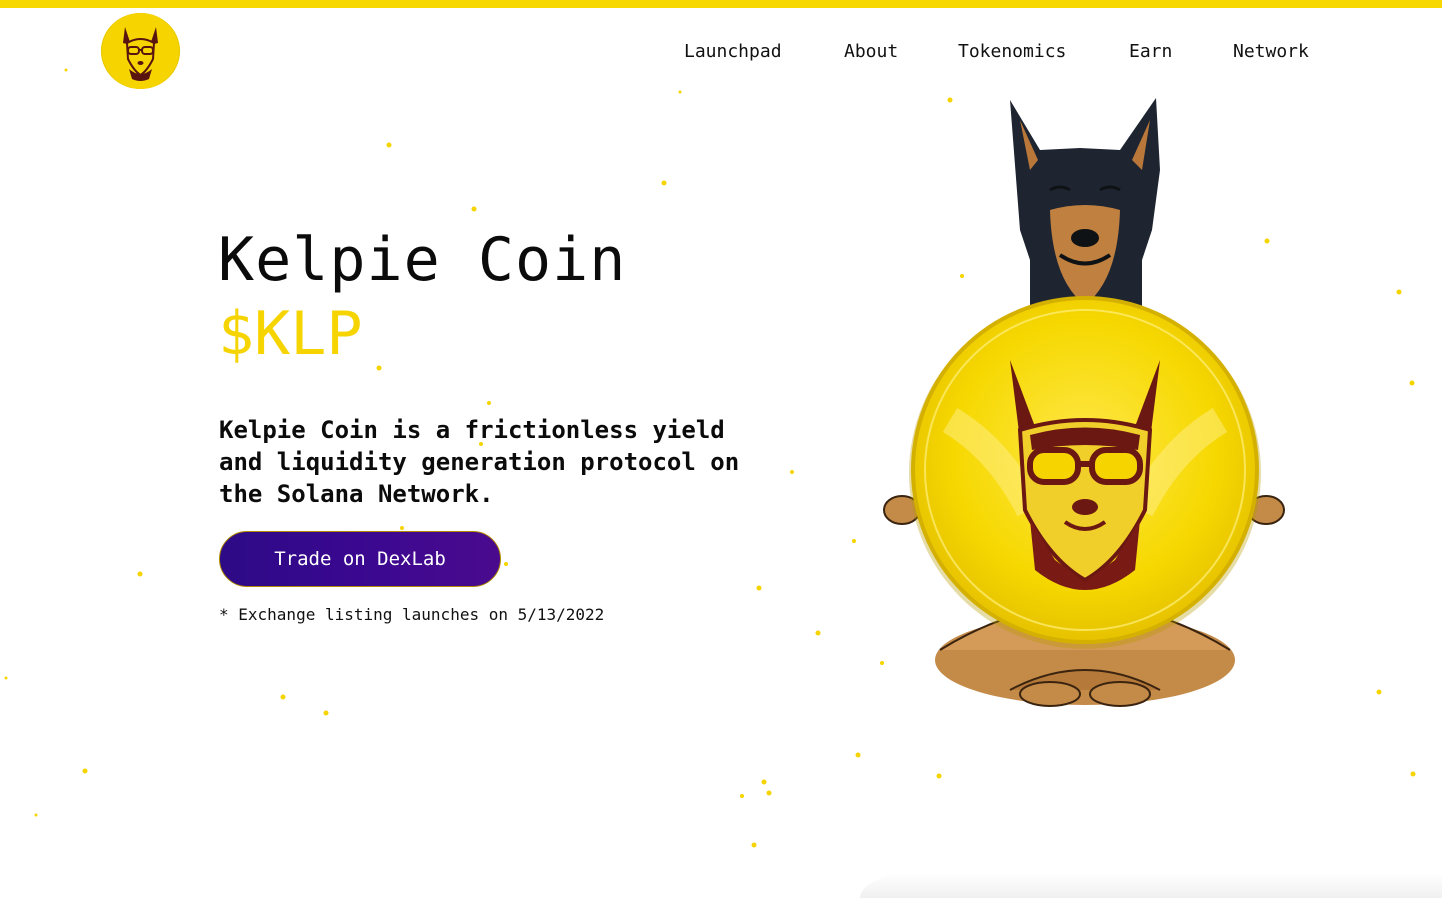 The height and width of the screenshot is (898, 1442). What do you see at coordinates (721, 4) in the screenshot?
I see `top-accent-bar` at bounding box center [721, 4].